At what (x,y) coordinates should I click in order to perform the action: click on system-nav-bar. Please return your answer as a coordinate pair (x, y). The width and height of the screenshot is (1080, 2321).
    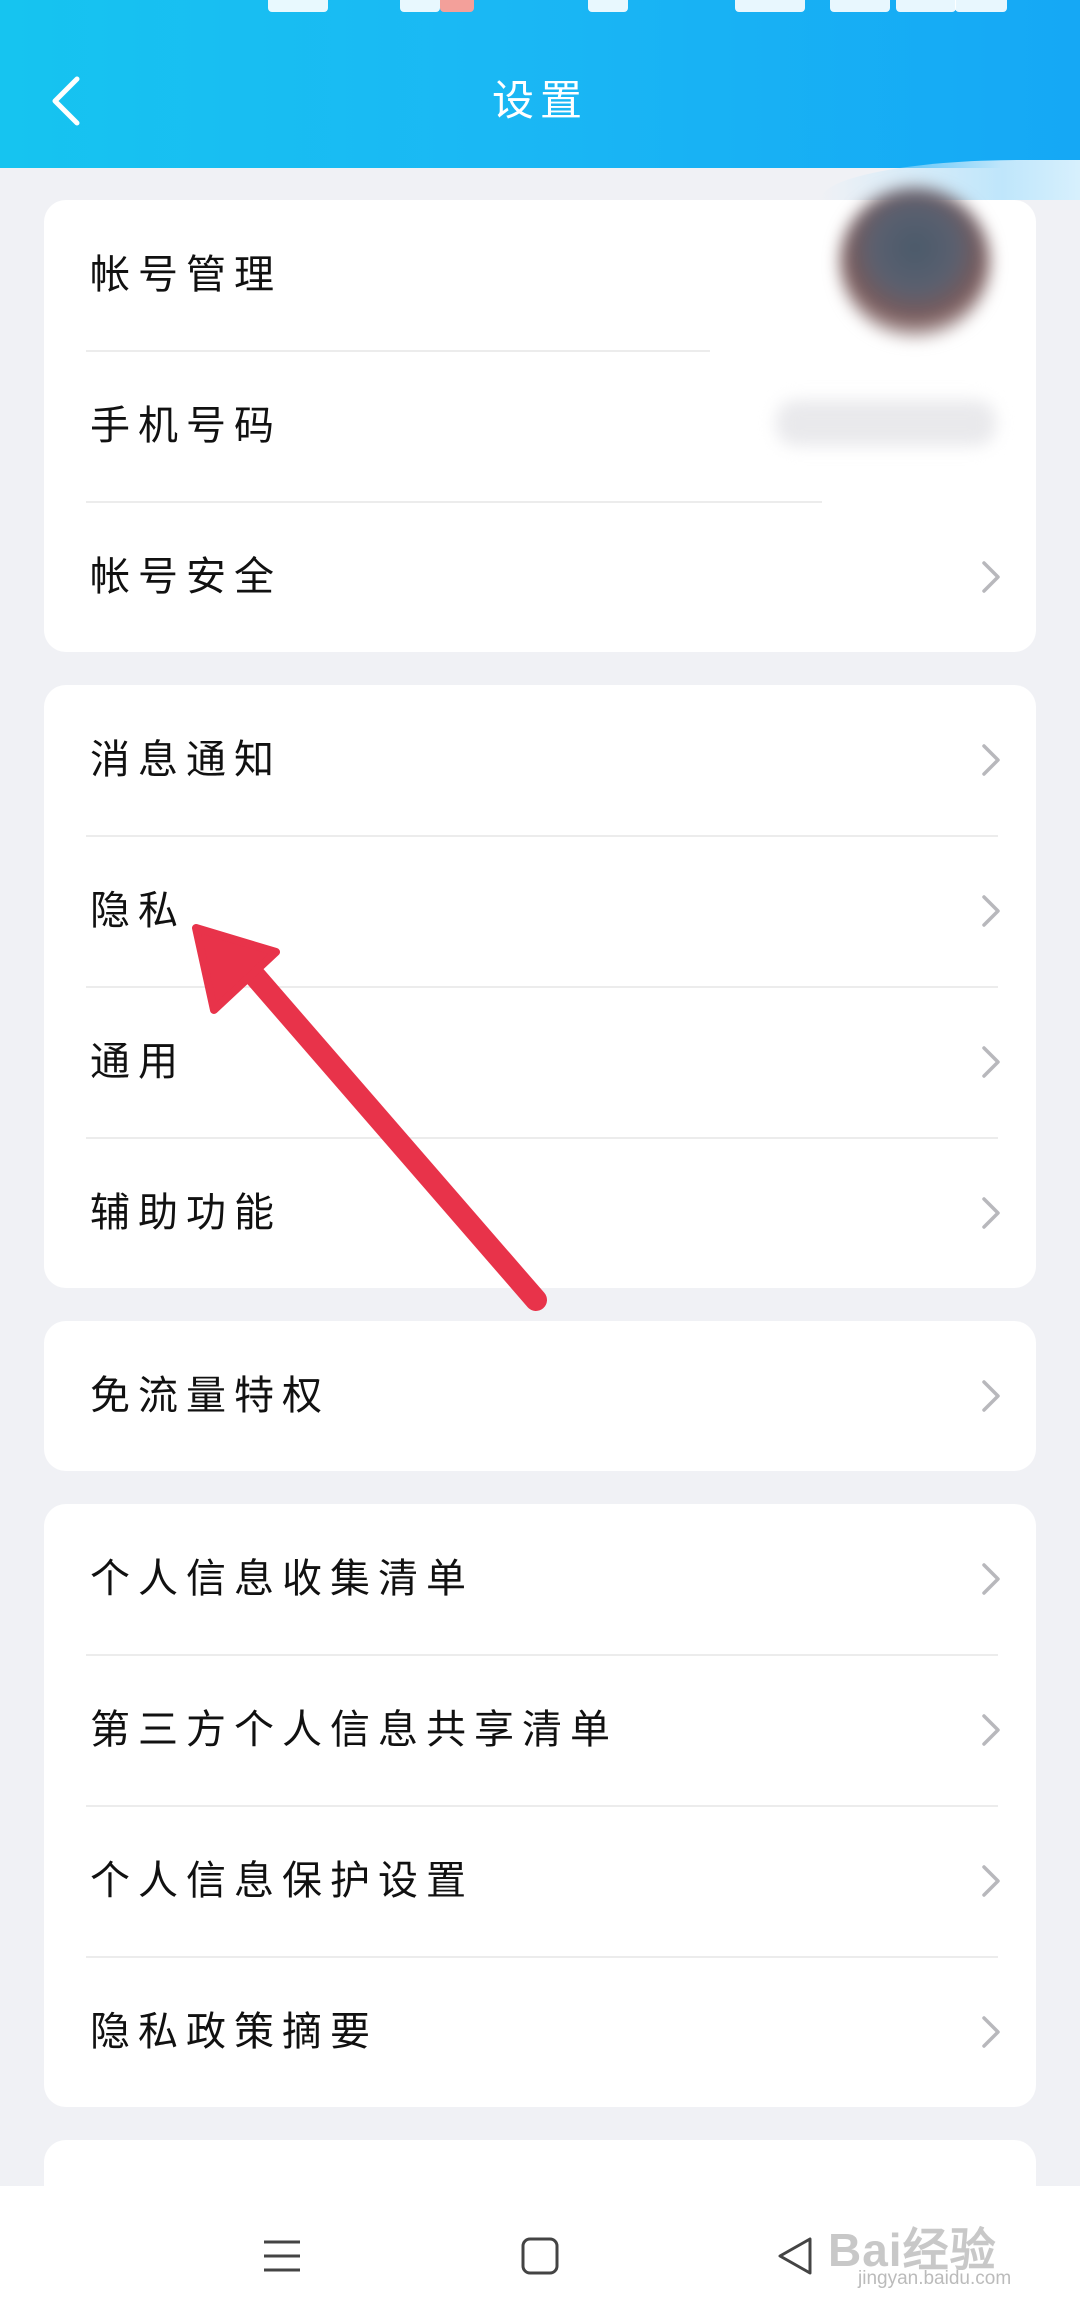
    Looking at the image, I should click on (540, 2253).